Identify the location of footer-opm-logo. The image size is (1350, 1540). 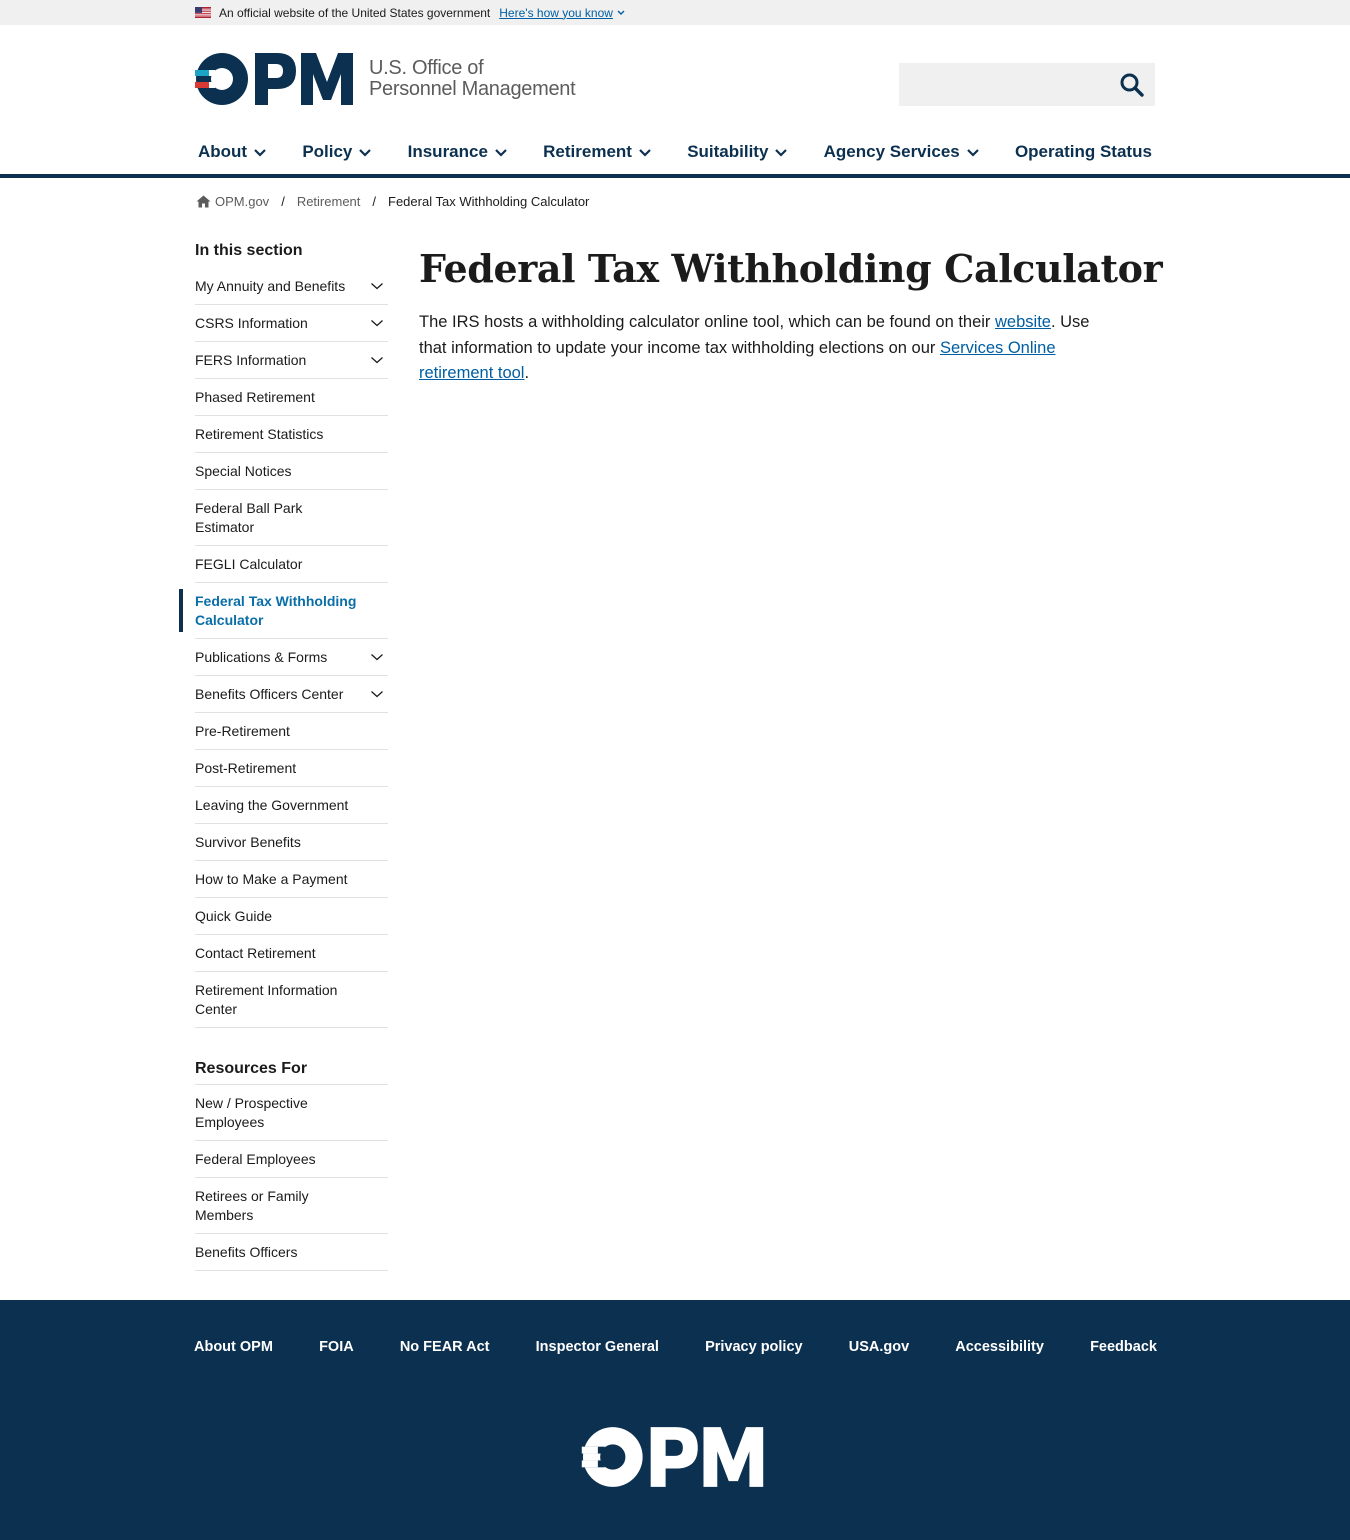
(672, 1459).